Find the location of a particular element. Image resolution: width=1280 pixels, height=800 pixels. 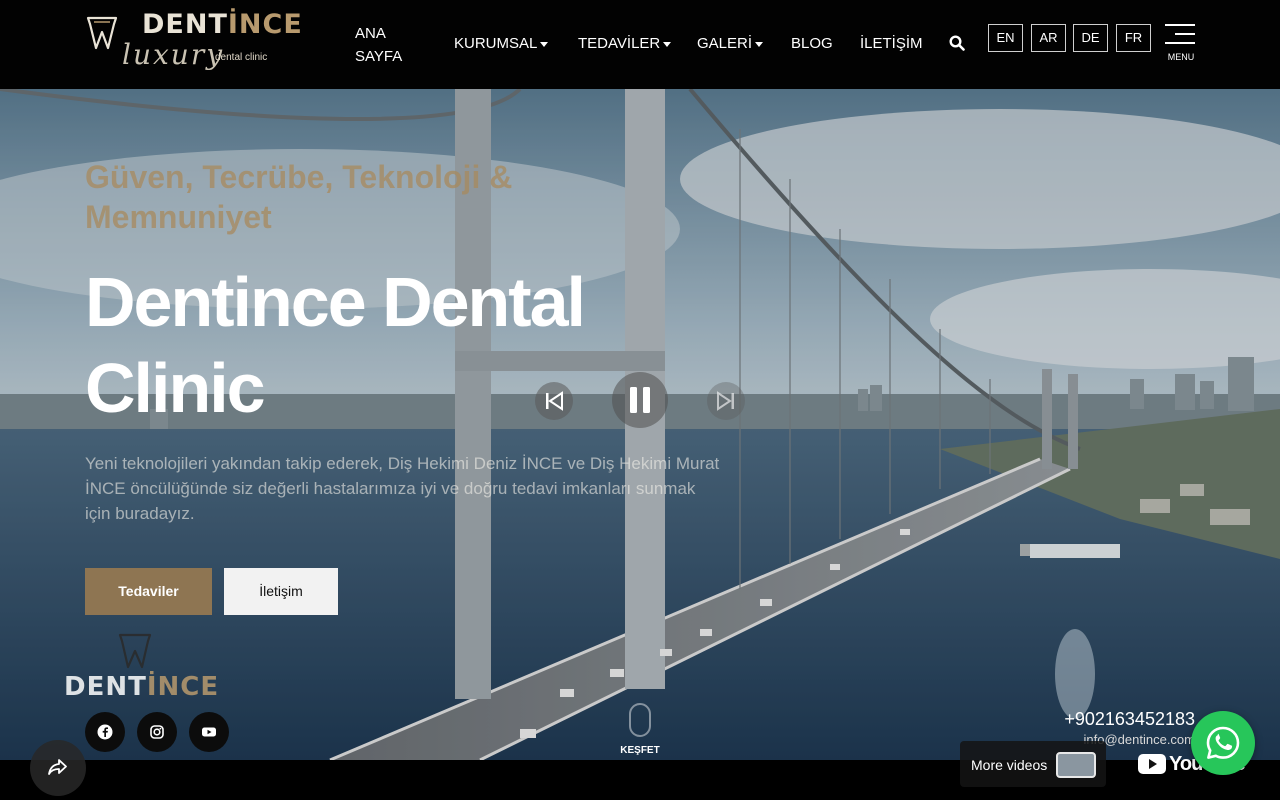

brand-subtitle: dental clinic is located at coordinates (241, 57).